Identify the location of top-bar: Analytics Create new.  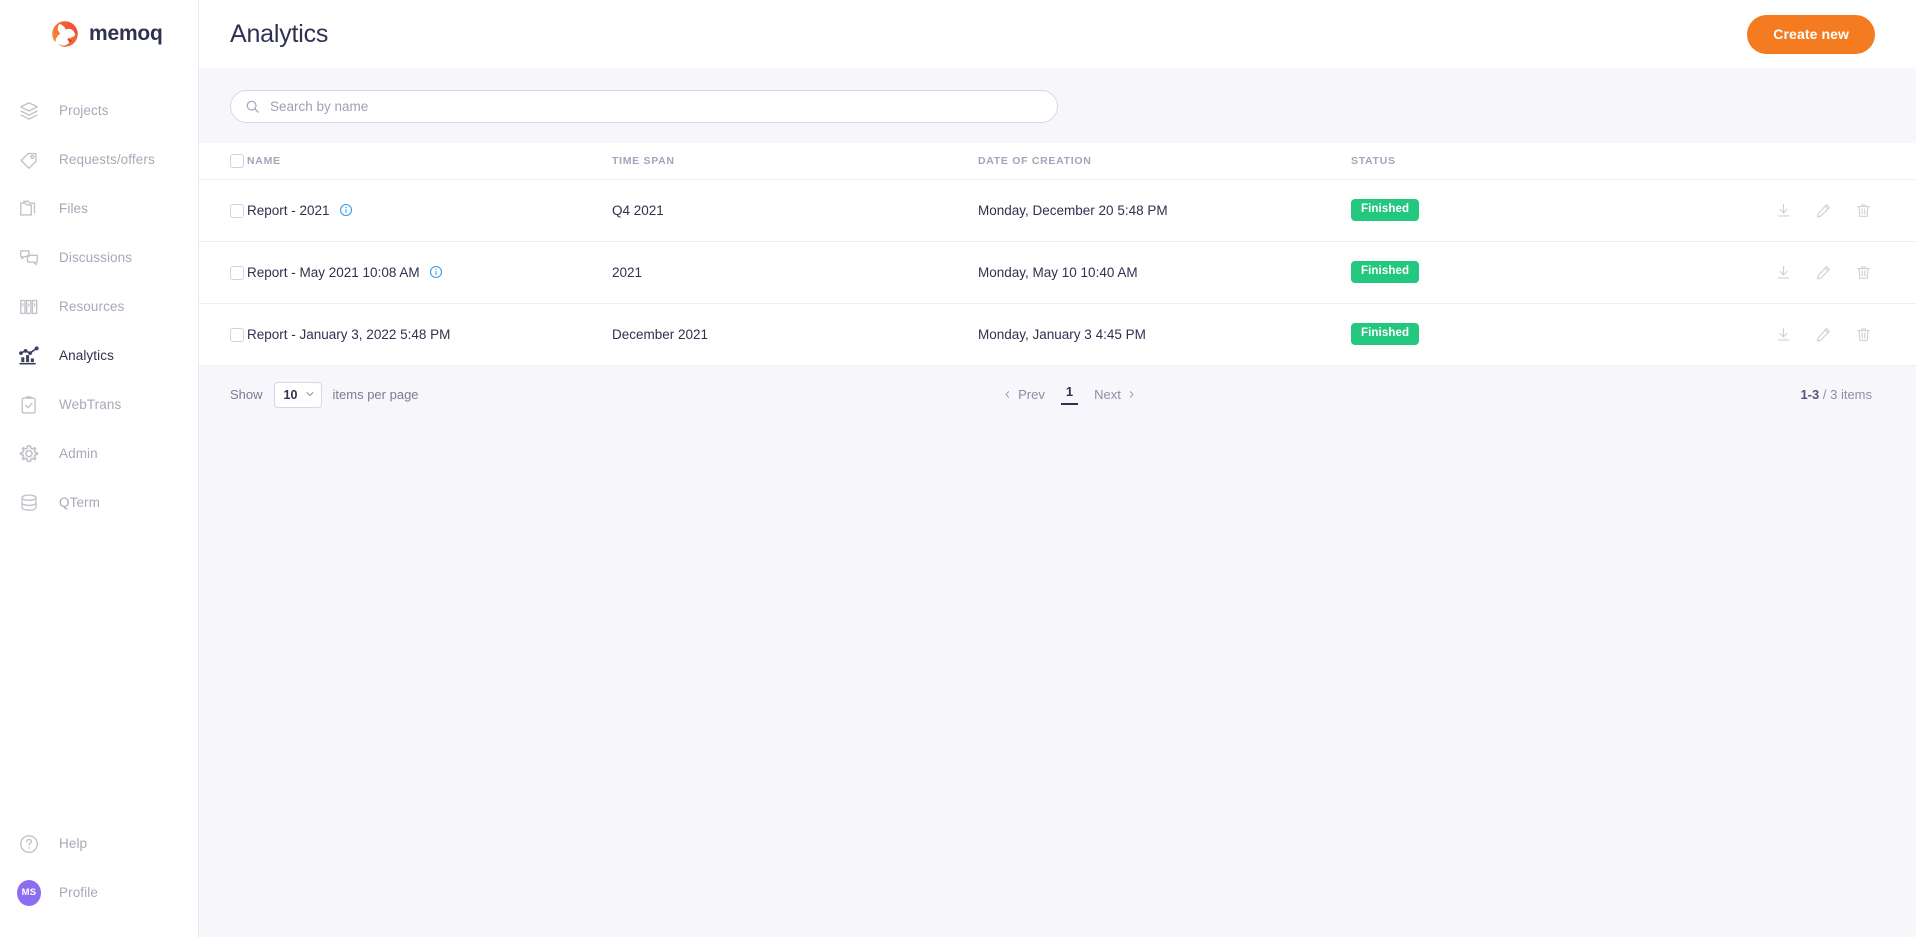
(1057, 34).